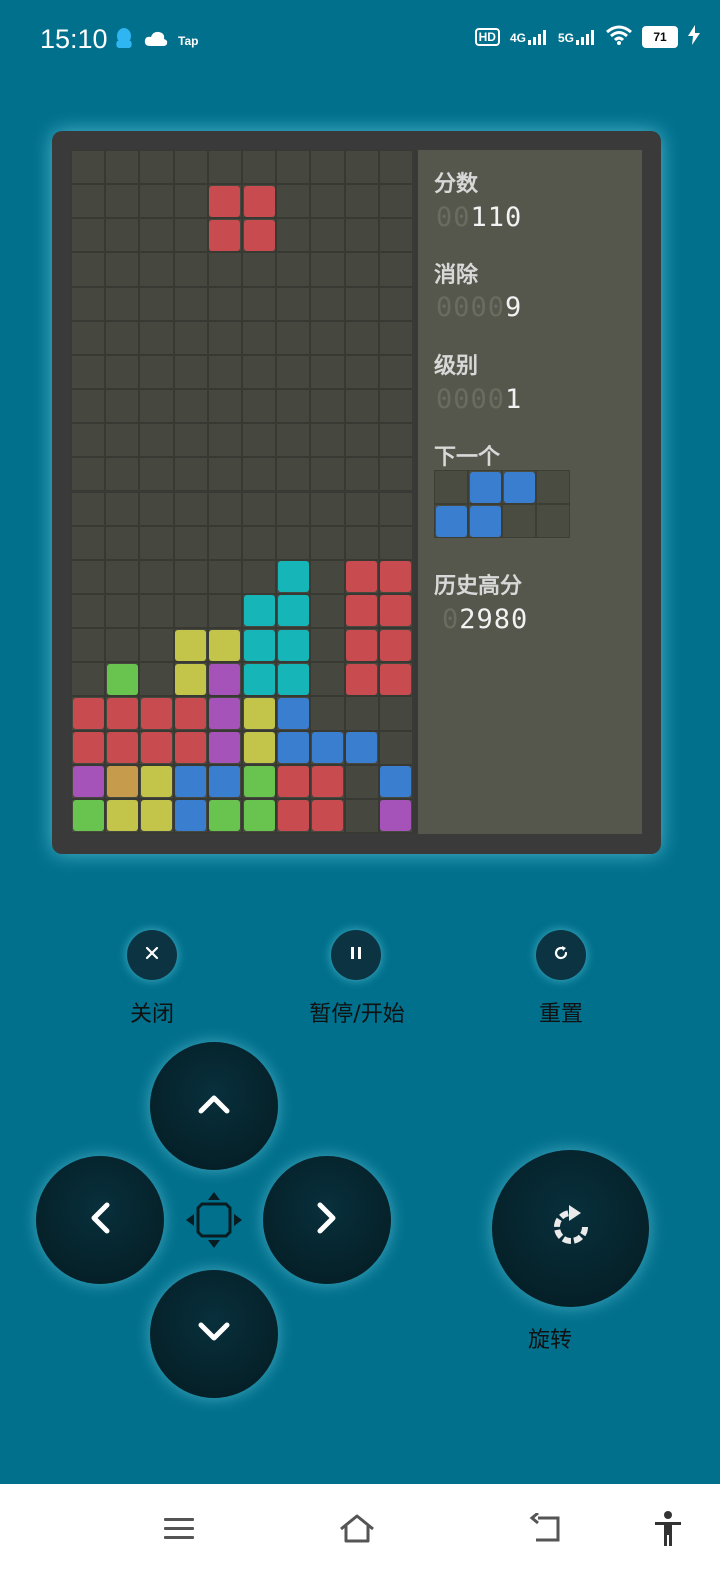 This screenshot has height=1584, width=720. I want to click on next-piece-cell, so click(519, 521).